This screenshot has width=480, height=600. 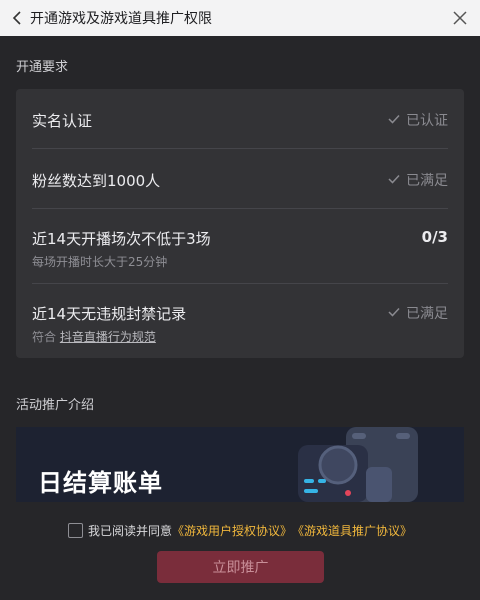 What do you see at coordinates (240, 120) in the screenshot?
I see `requirement-row: 实名认证 已认证` at bounding box center [240, 120].